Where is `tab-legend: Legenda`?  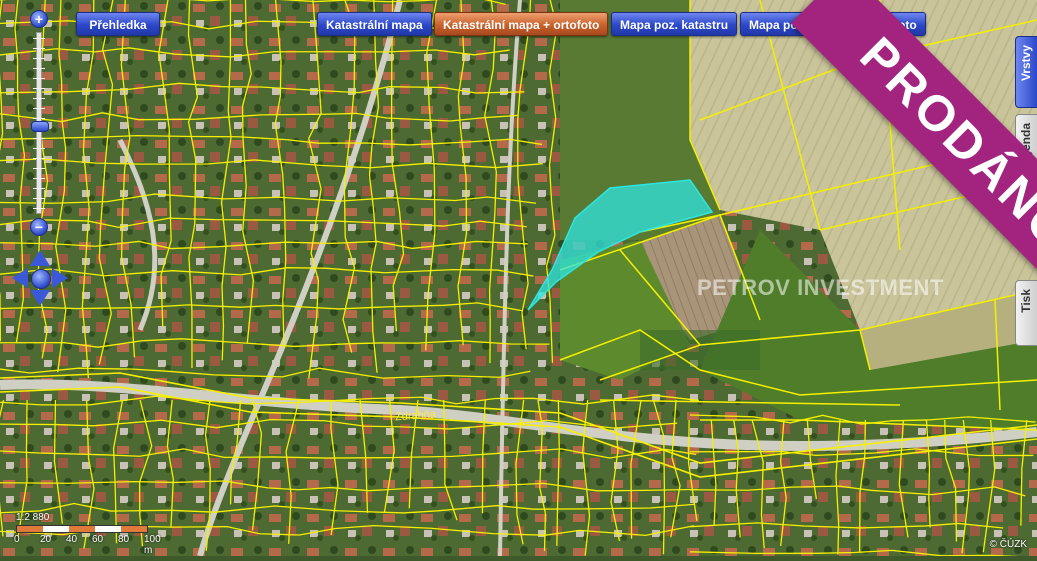
tab-legend: Legenda is located at coordinates (1026, 174).